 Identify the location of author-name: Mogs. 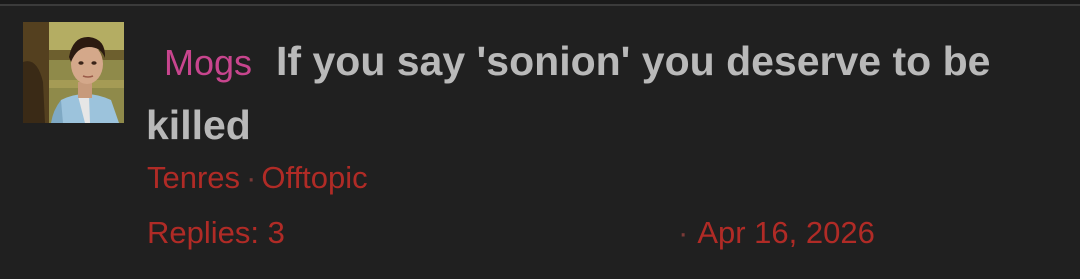
(208, 62).